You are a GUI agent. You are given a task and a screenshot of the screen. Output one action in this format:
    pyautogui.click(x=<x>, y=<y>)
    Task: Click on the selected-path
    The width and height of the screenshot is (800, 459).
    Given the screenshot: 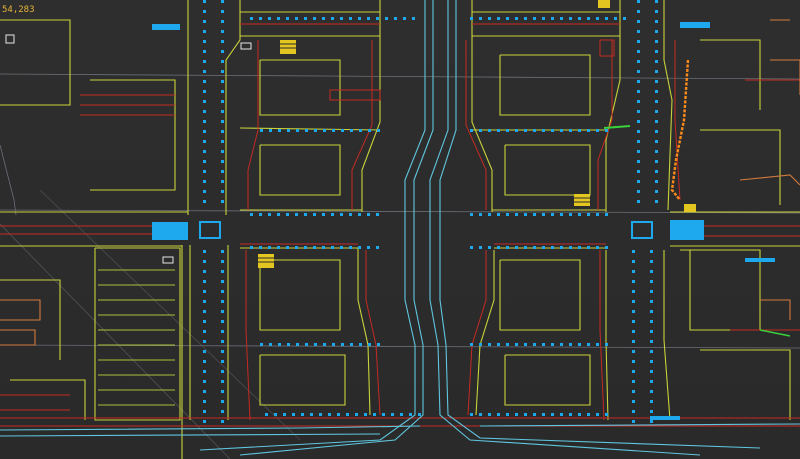 What is the action you would take?
    pyautogui.click(x=680, y=130)
    